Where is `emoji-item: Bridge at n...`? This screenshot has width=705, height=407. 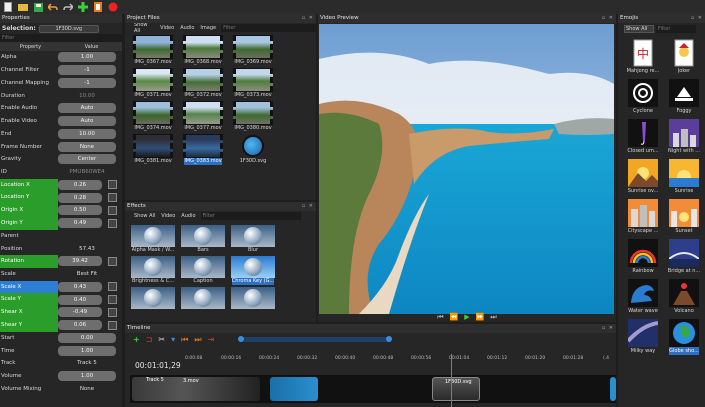 emoji-item: Bridge at n... is located at coordinates (684, 257).